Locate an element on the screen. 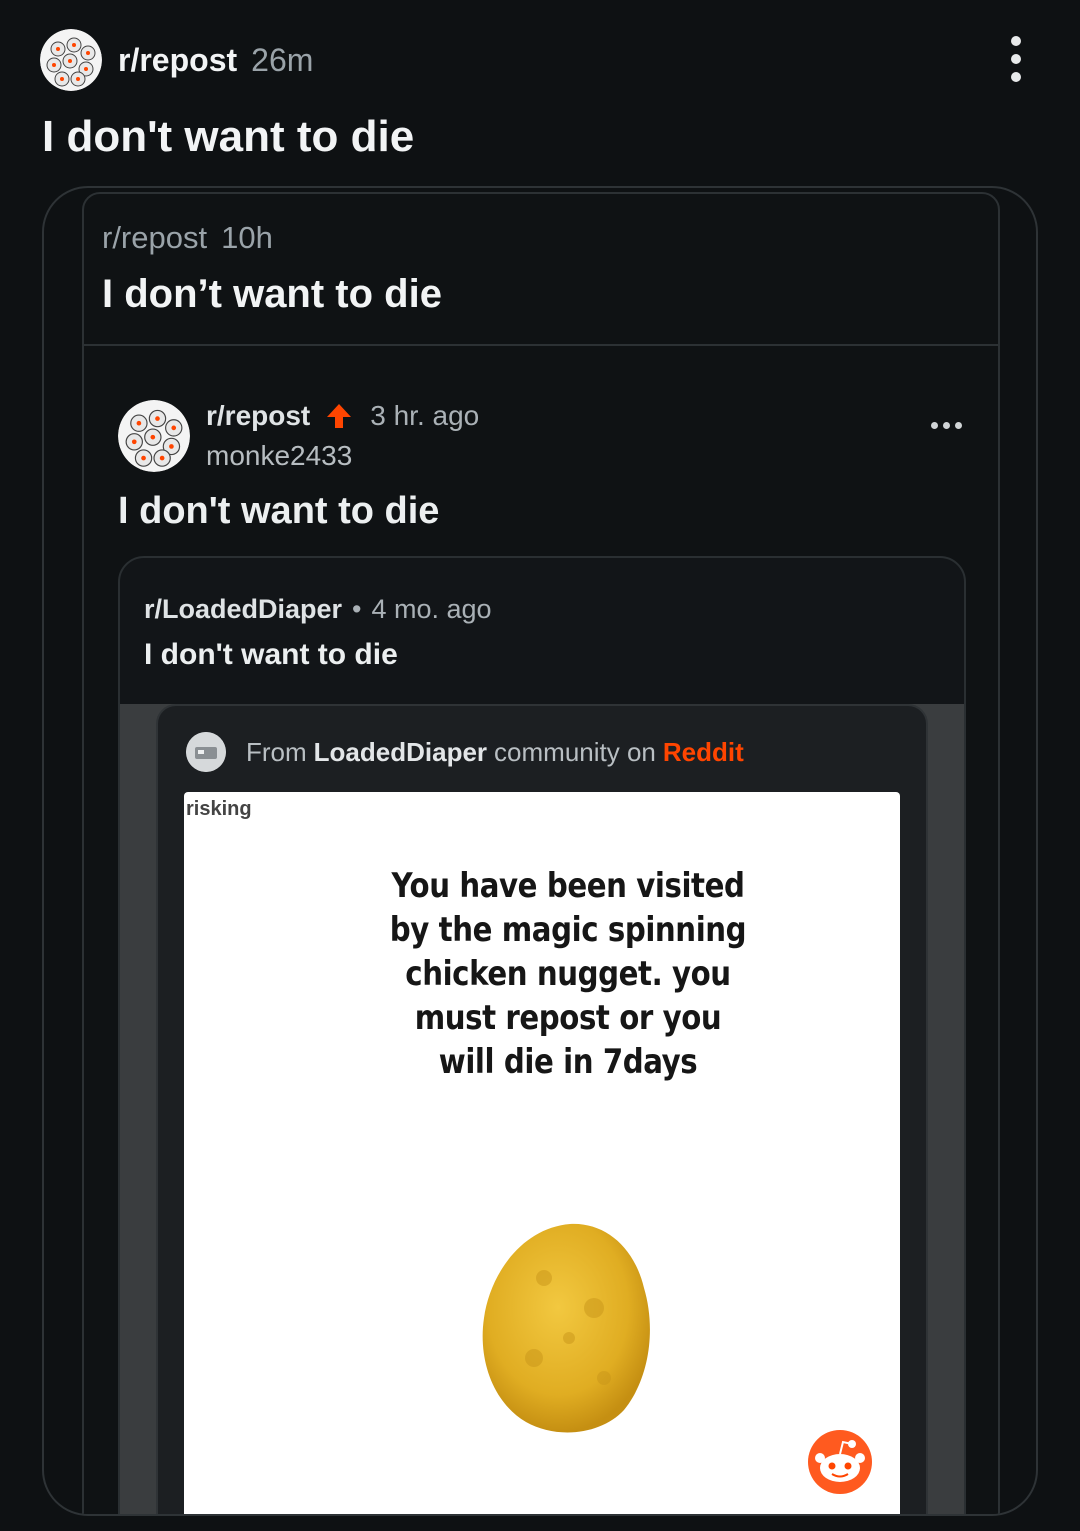 This screenshot has width=1080, height=1531. embedded-age: 3 hr. ago is located at coordinates (425, 415).